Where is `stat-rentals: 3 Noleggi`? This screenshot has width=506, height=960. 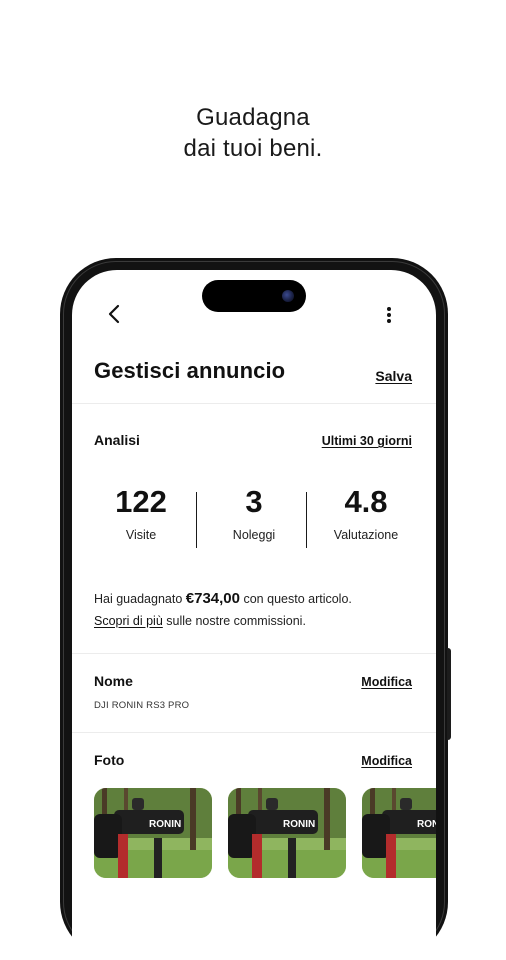 stat-rentals: 3 Noleggi is located at coordinates (254, 513).